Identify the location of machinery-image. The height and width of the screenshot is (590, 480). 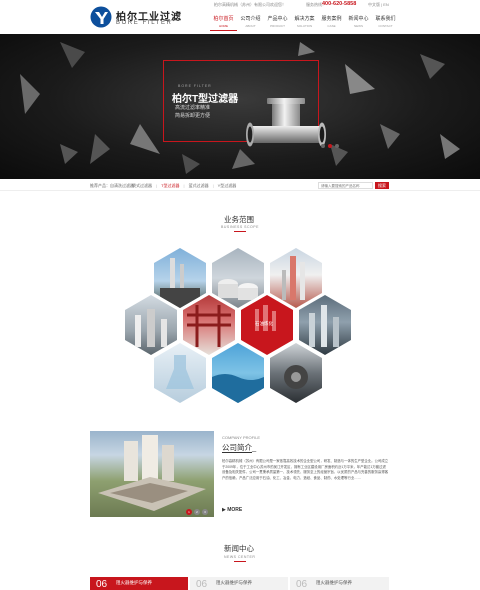
(296, 377).